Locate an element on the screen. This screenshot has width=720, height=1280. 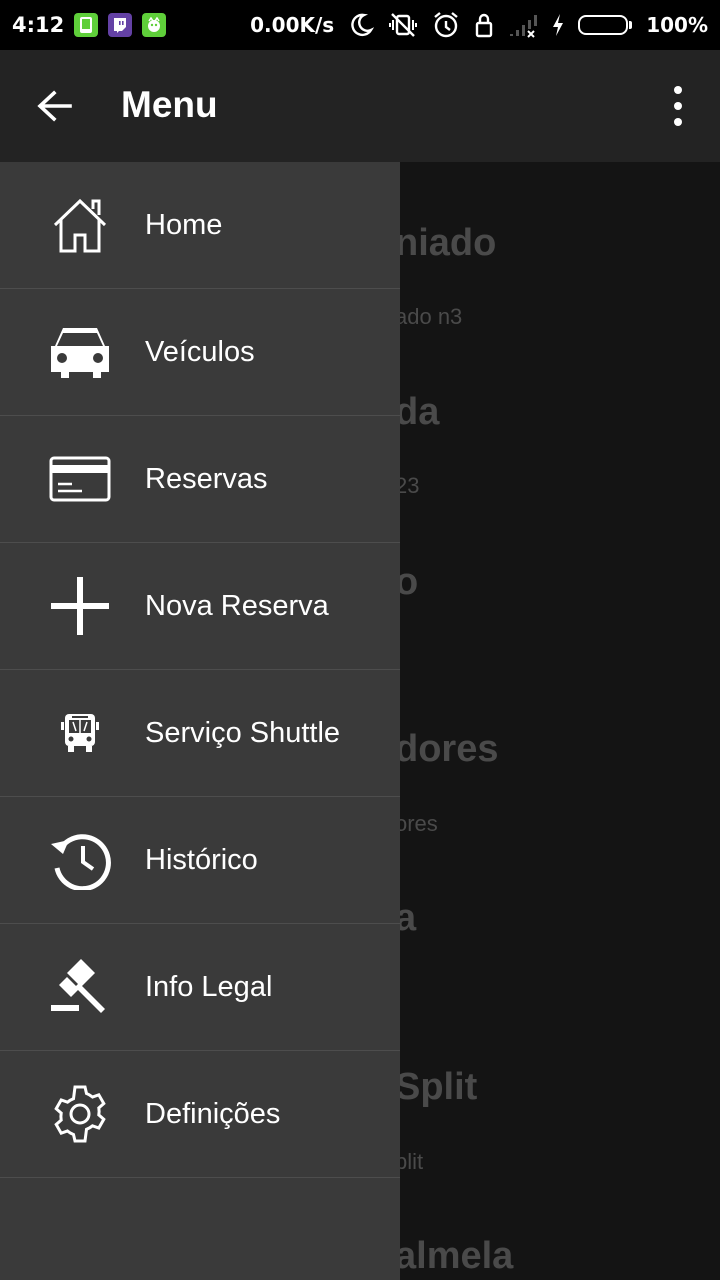
menu-item-veiculos: Veículos is located at coordinates (200, 352).